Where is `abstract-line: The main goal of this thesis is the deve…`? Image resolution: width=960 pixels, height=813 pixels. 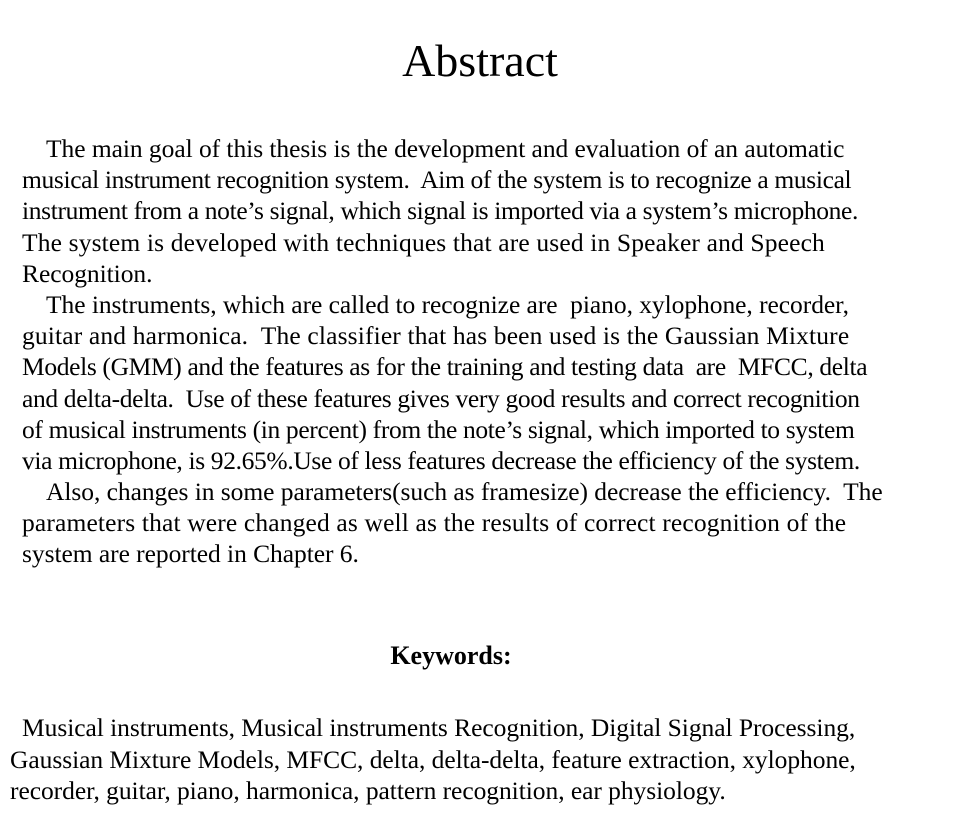 abstract-line: The main goal of this thesis is the deve… is located at coordinates (445, 148).